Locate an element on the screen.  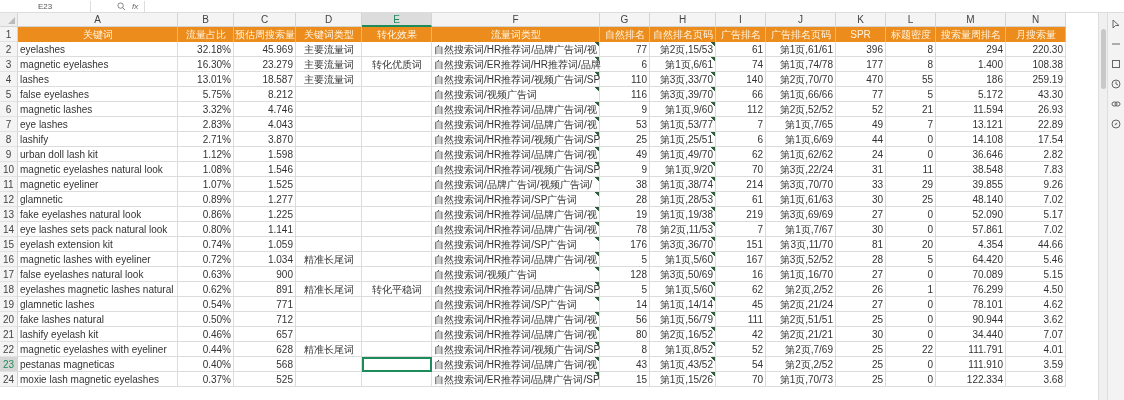
column-header: I is located at coordinates (741, 20).